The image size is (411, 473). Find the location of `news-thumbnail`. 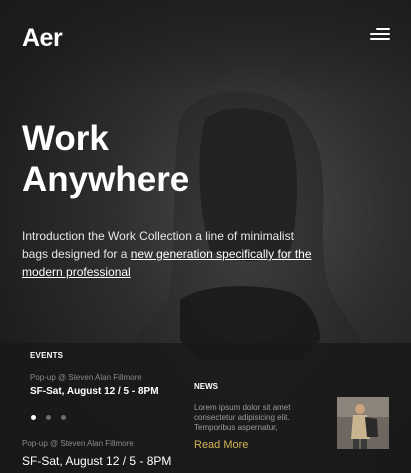

news-thumbnail is located at coordinates (363, 423).